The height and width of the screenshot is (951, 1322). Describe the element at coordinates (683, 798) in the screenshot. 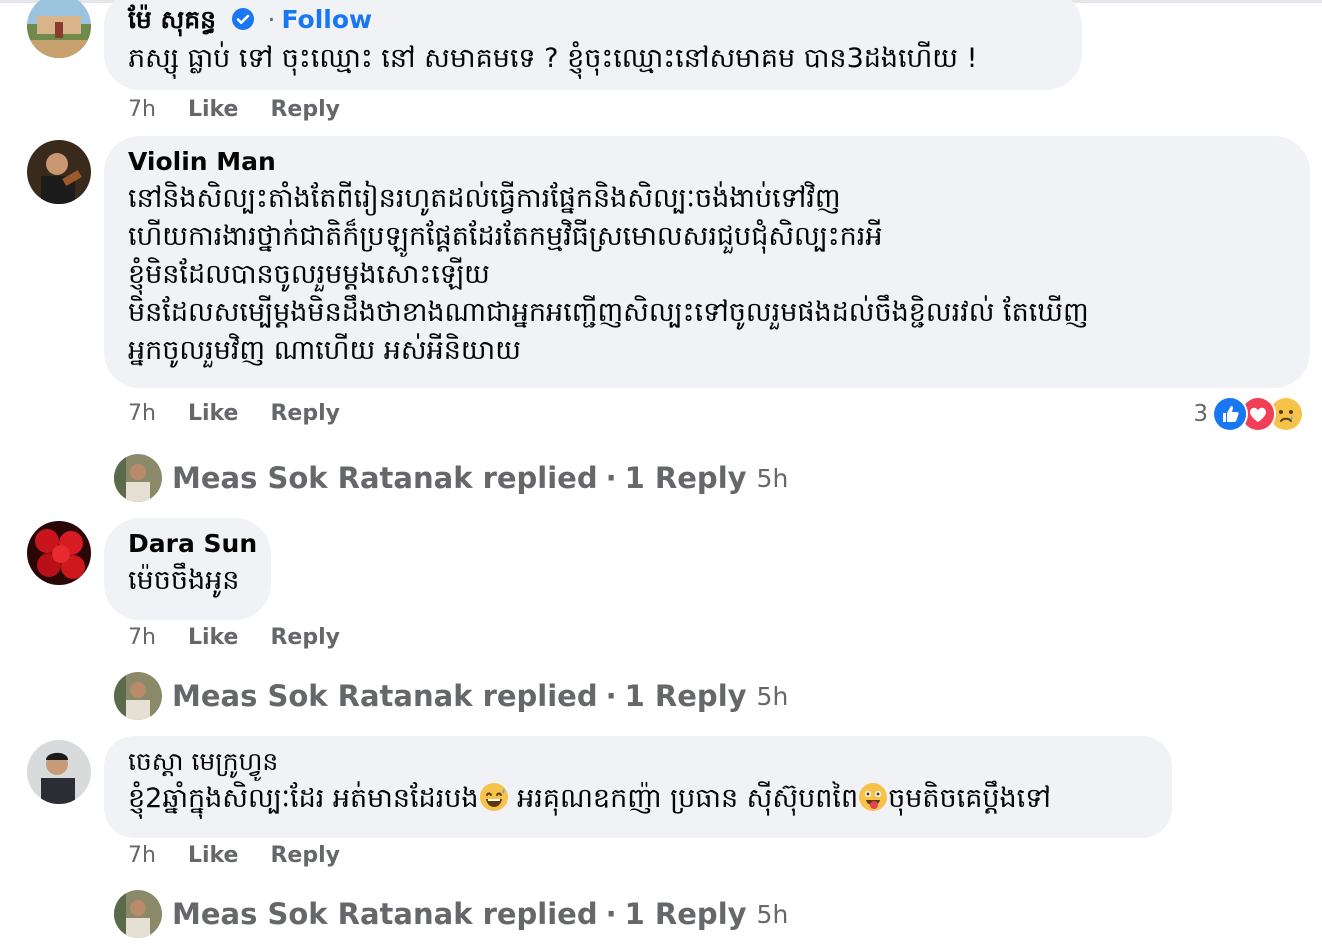

I see `comment-text-part: អរគុណឧកញ៉ា ប្រធាន ស៊ីស៊ុបពពៃ` at that location.